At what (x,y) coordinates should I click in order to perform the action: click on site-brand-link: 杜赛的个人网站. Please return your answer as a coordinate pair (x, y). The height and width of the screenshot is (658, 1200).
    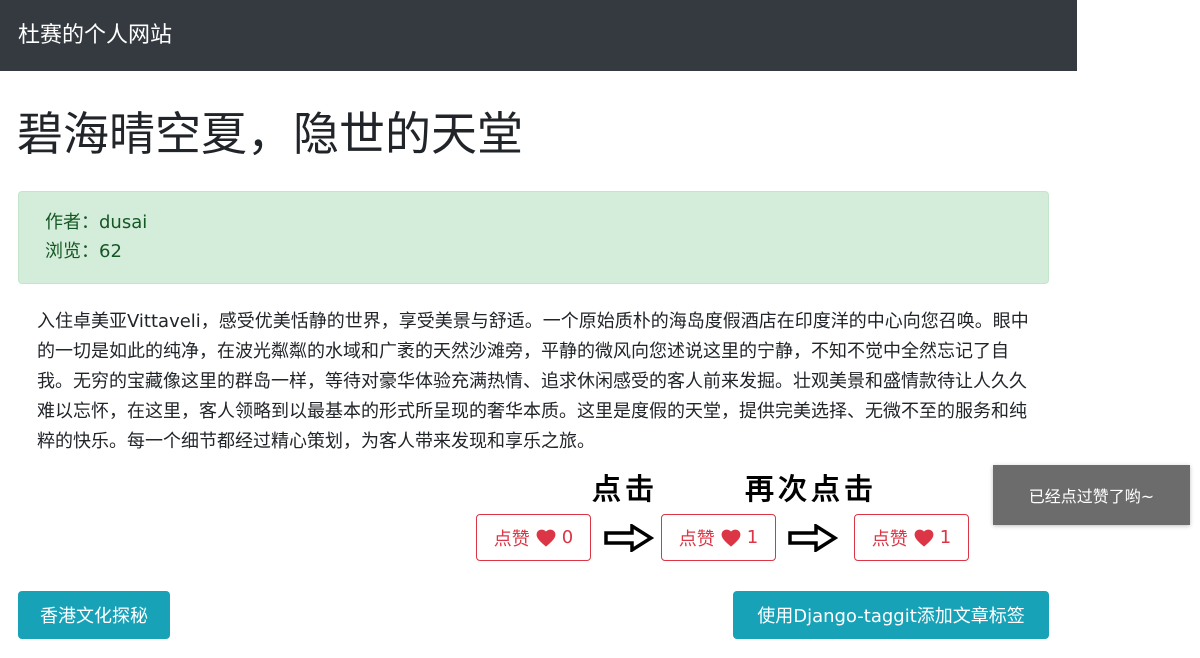
    Looking at the image, I should click on (95, 36).